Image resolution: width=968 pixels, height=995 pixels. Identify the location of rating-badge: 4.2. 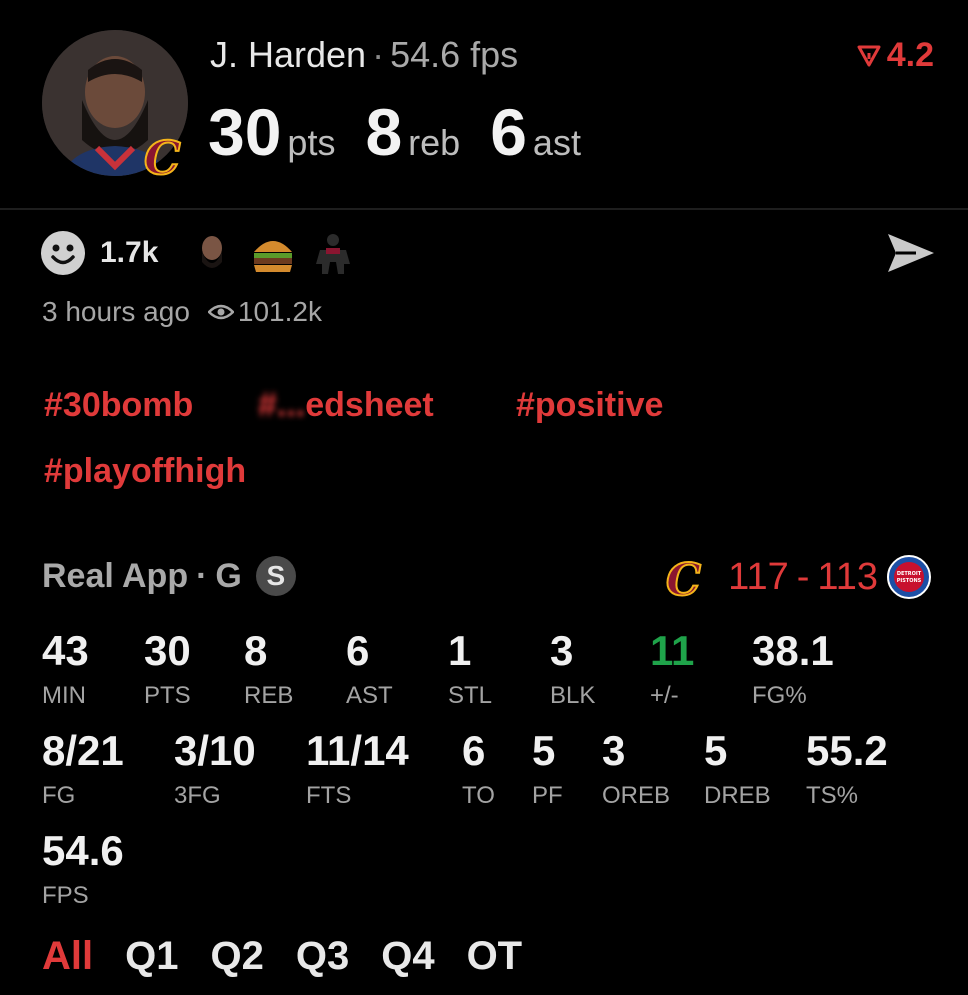
(895, 55).